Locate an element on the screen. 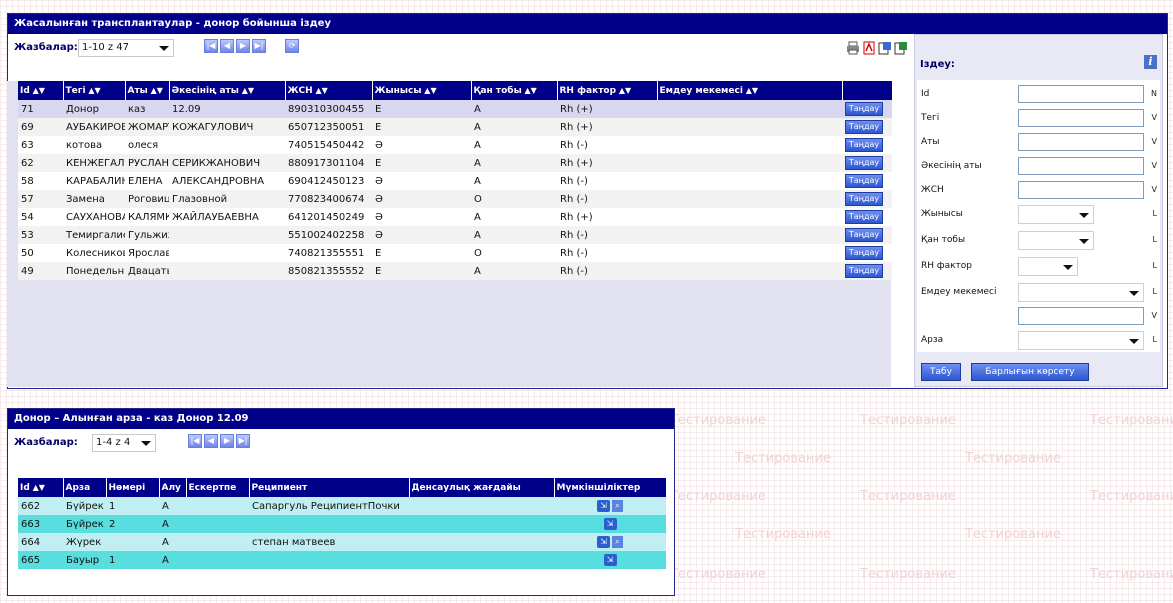 This screenshot has width=1173, height=603. table-row: 663 Бүйрек 2 A ⇲ is located at coordinates (342, 524).